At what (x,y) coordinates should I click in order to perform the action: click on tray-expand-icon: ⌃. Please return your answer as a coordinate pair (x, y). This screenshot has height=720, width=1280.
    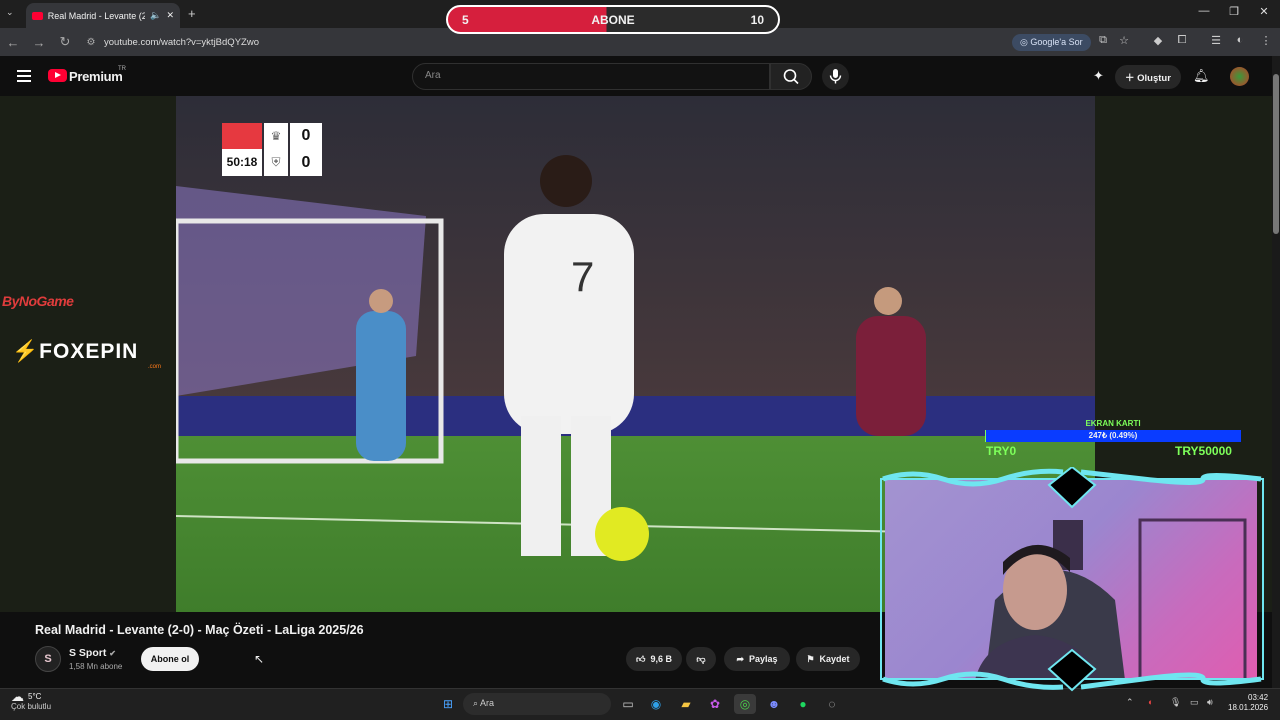
    Looking at the image, I should click on (1130, 702).